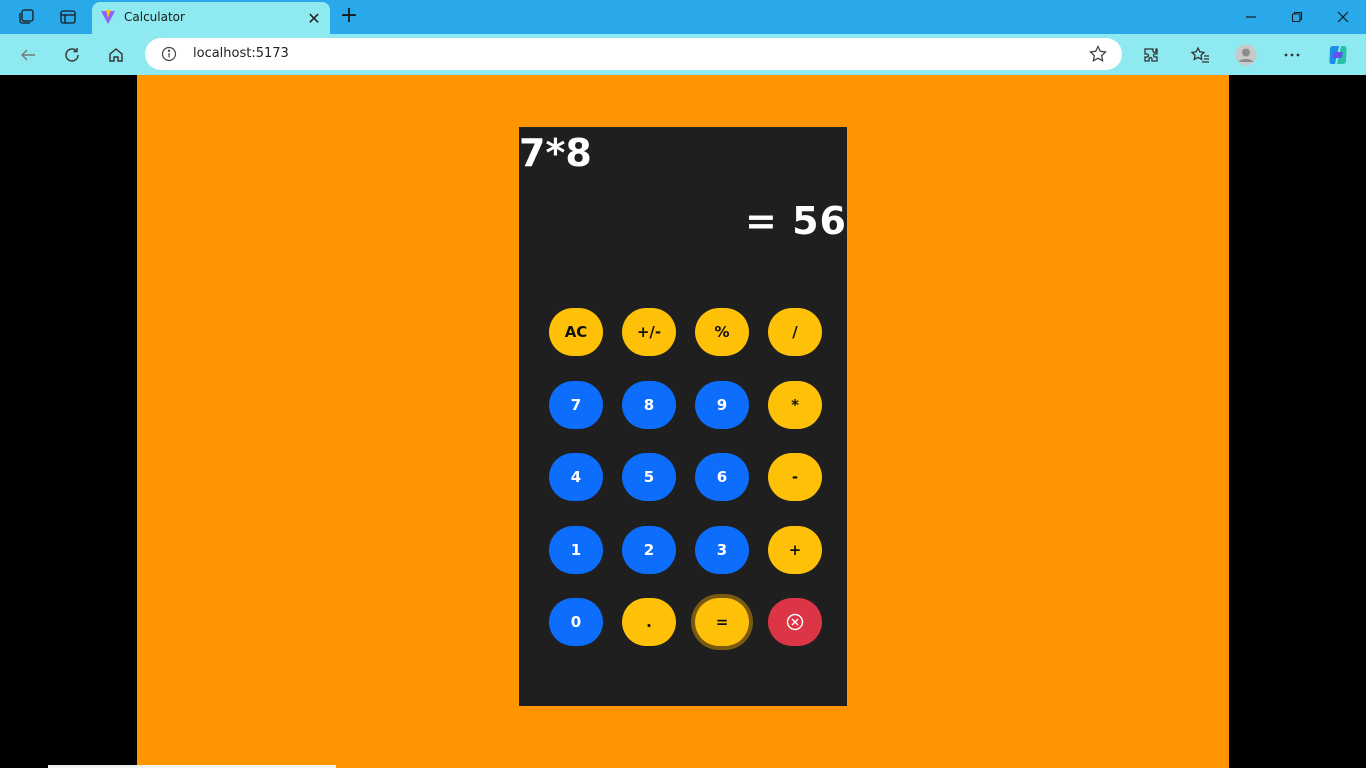 The height and width of the screenshot is (768, 1366). I want to click on add-button: +, so click(795, 549).